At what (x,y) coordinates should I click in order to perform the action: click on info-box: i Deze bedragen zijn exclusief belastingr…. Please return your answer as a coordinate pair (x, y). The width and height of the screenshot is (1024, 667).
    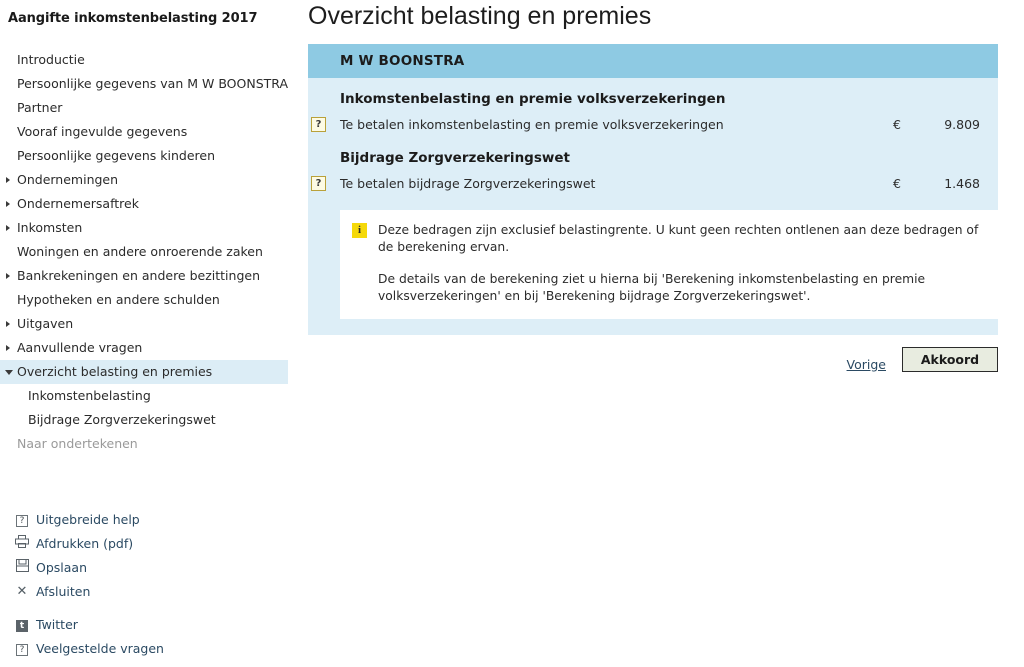
    Looking at the image, I should click on (669, 264).